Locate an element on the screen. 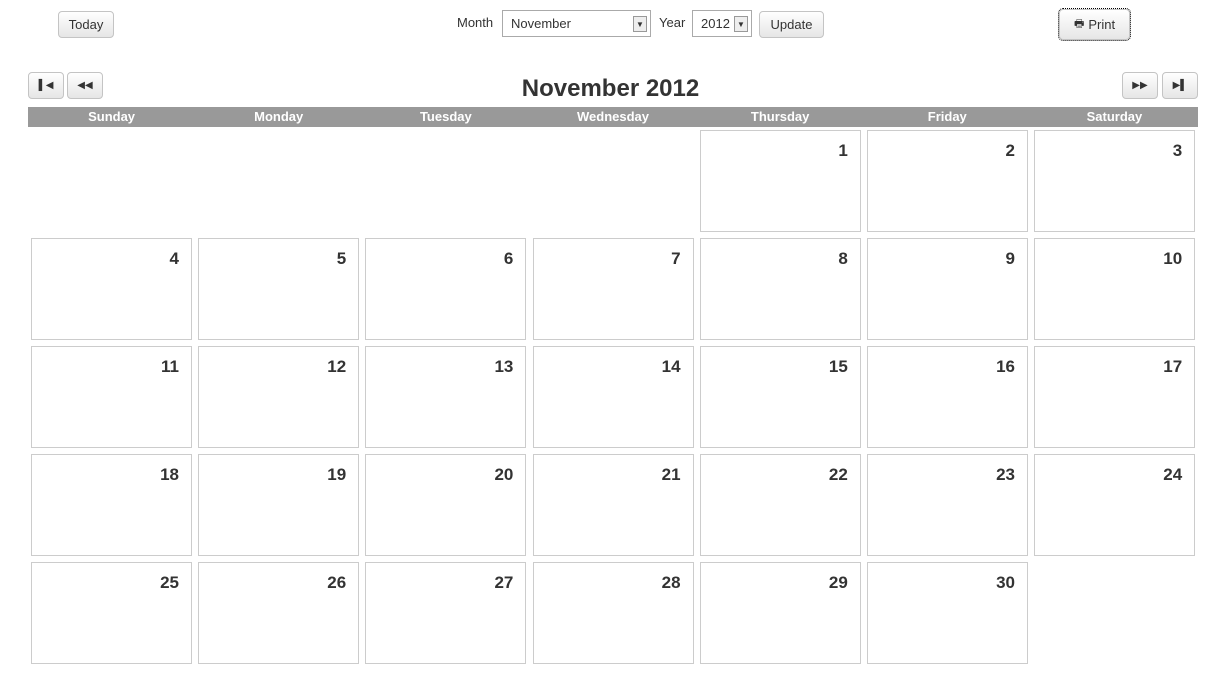 This screenshot has height=678, width=1221. year-label: Year is located at coordinates (672, 22).